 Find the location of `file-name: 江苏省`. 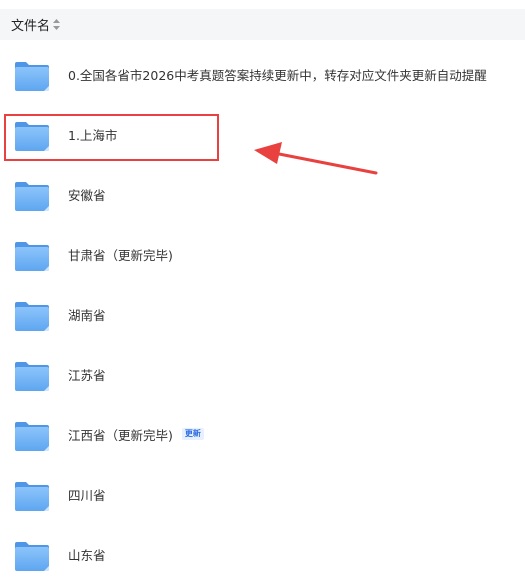

file-name: 江苏省 is located at coordinates (87, 374).